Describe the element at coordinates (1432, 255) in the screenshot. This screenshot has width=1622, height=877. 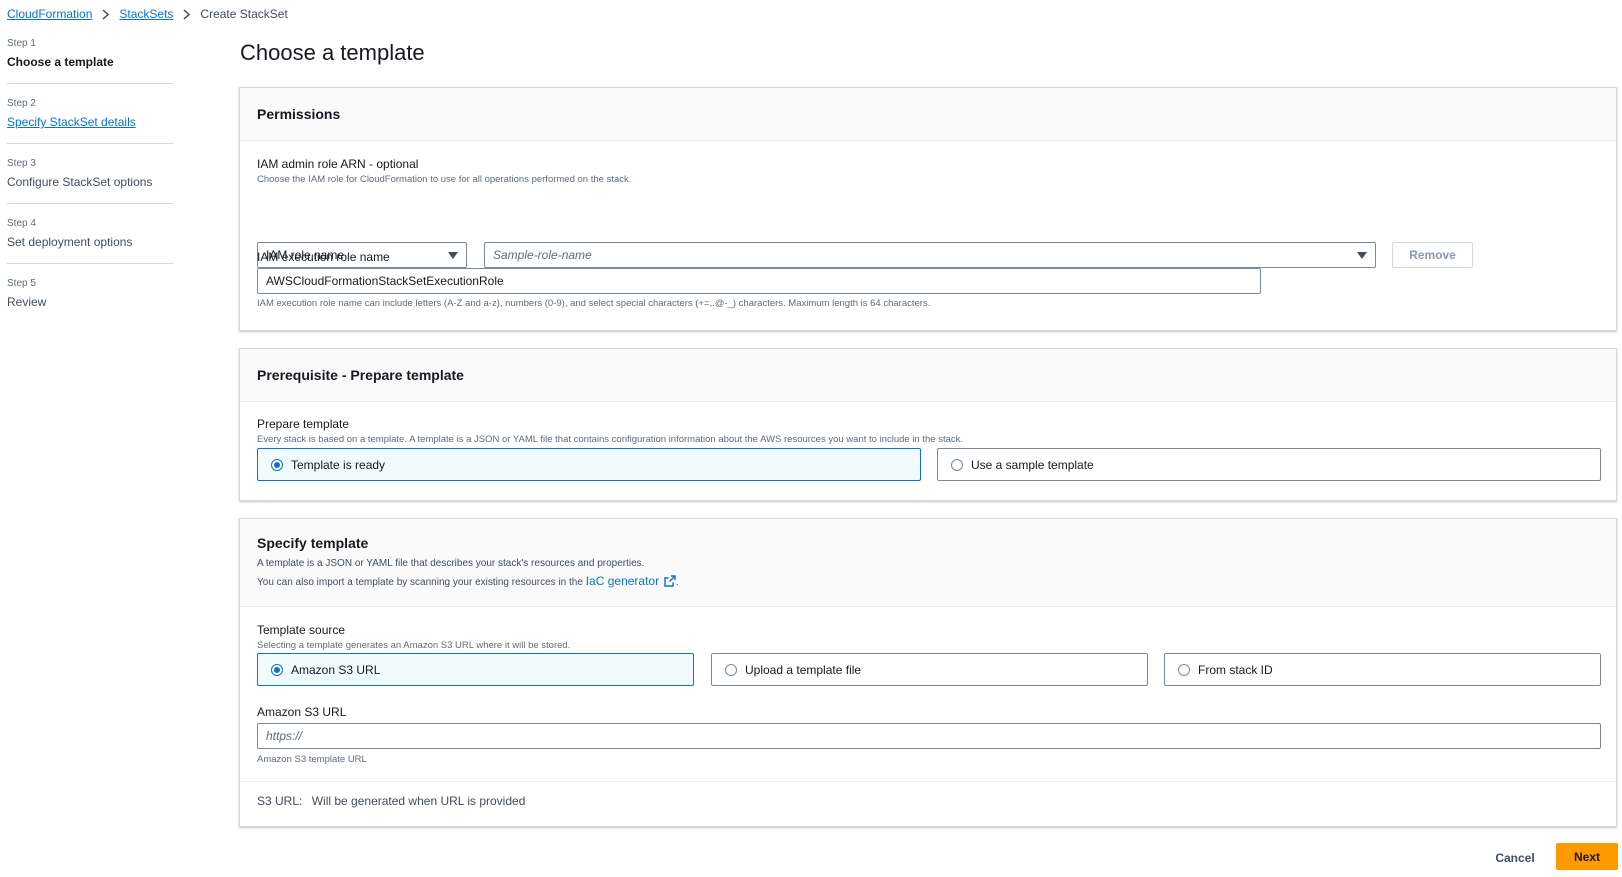
I see `remove-button: Remove` at that location.